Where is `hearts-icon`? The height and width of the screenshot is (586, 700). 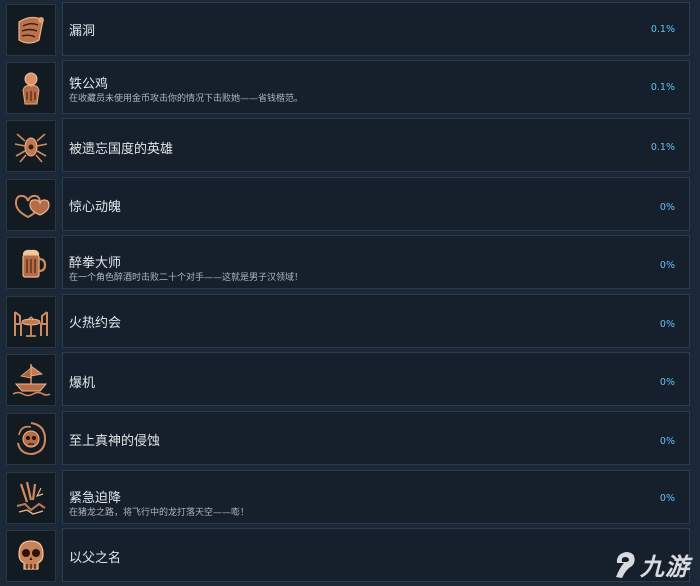 hearts-icon is located at coordinates (32, 206).